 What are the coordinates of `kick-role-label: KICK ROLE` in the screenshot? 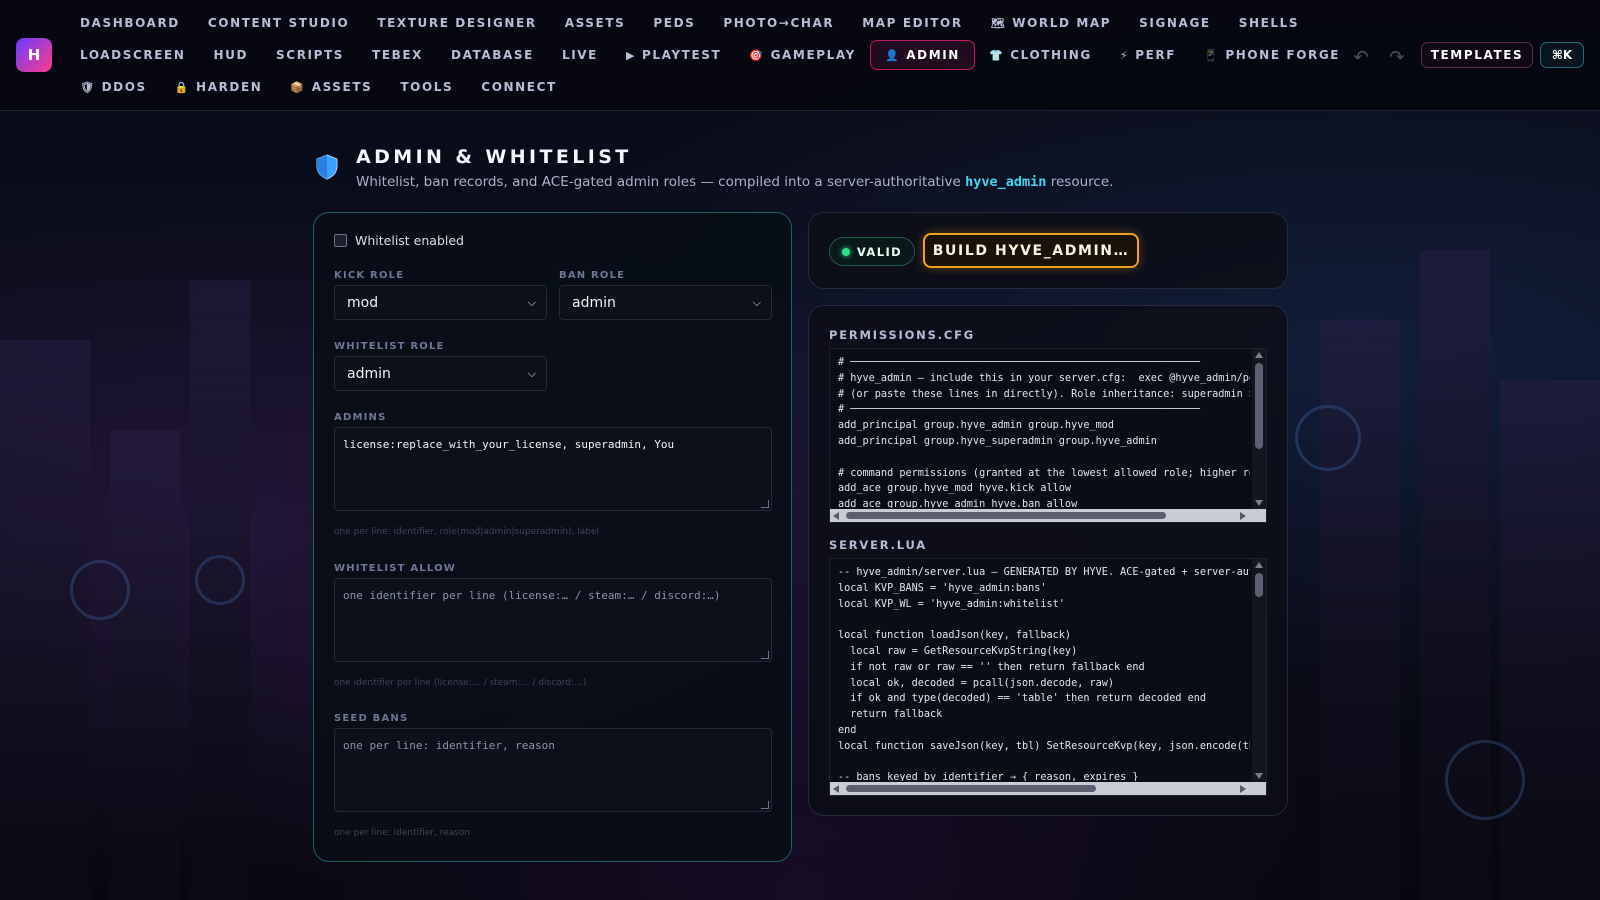 It's located at (369, 275).